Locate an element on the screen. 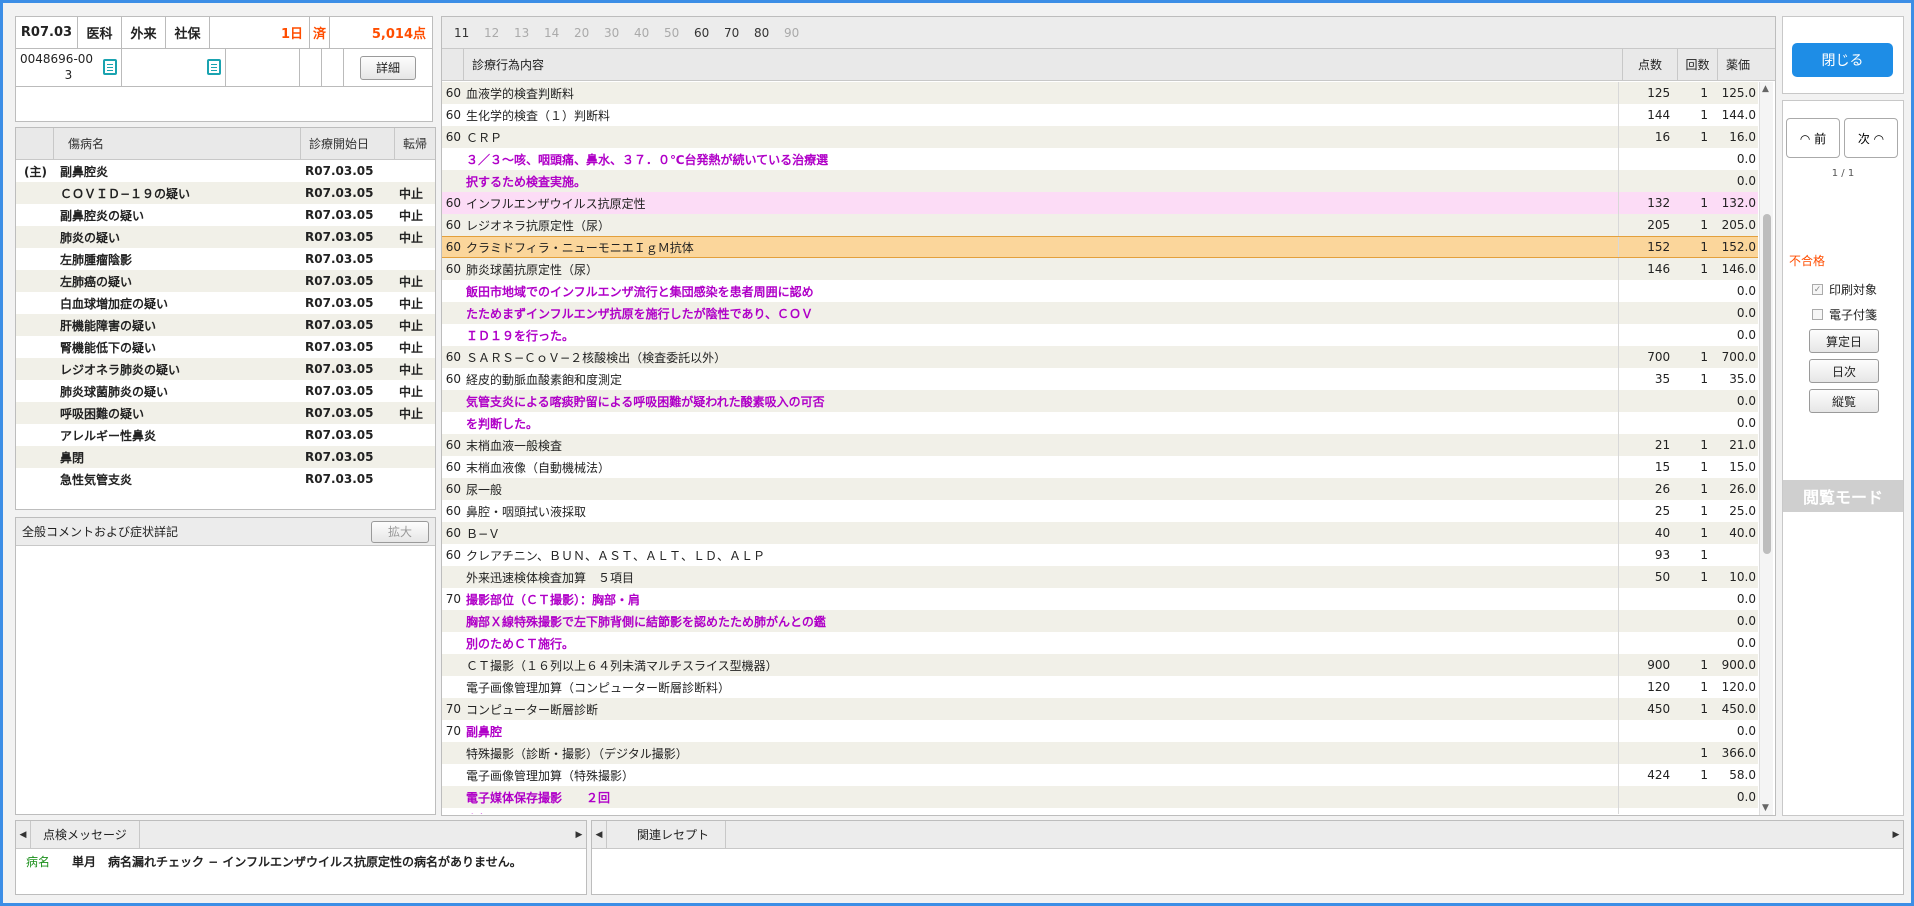  procedure-price: 21.0 is located at coordinates (1742, 445).